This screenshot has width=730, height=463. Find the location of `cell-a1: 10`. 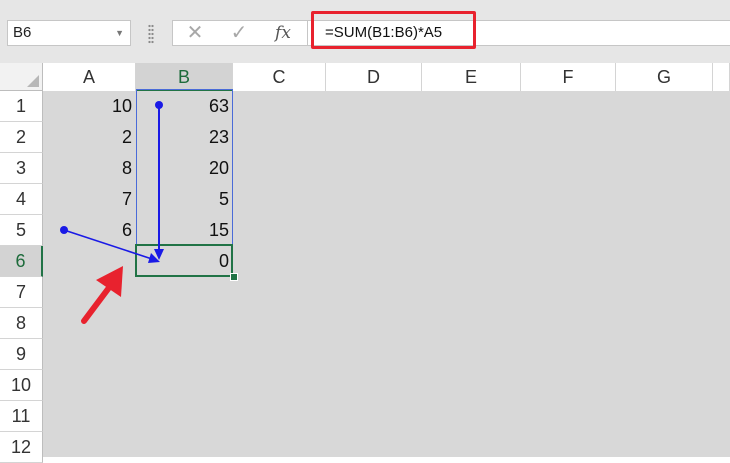

cell-a1: 10 is located at coordinates (89, 106).